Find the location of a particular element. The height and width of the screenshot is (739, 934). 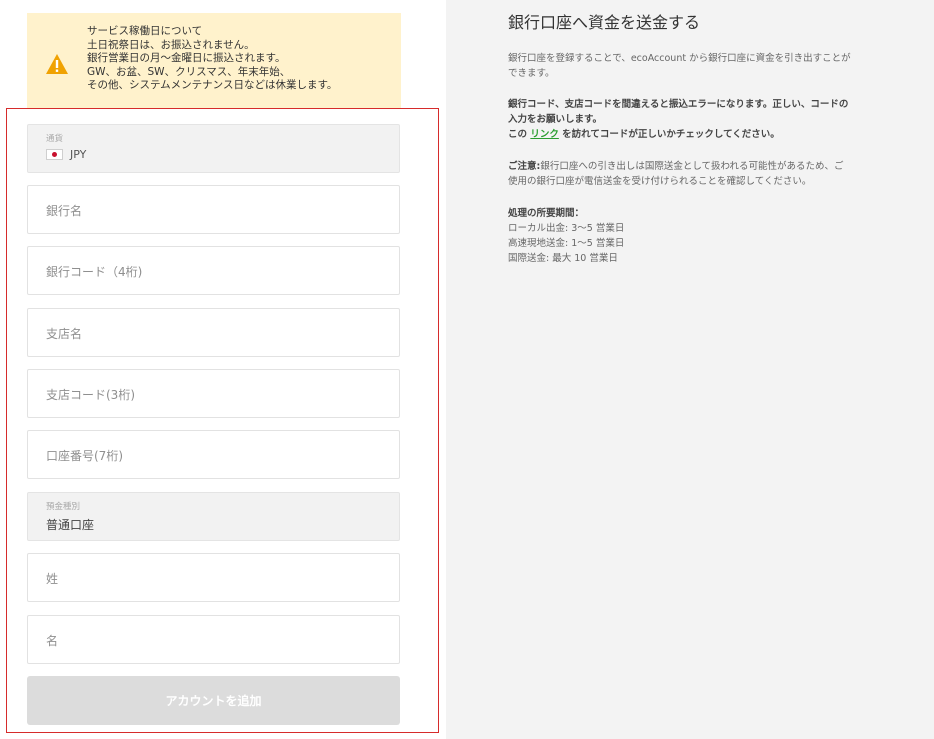

last-name-input: 姓 is located at coordinates (213, 577).